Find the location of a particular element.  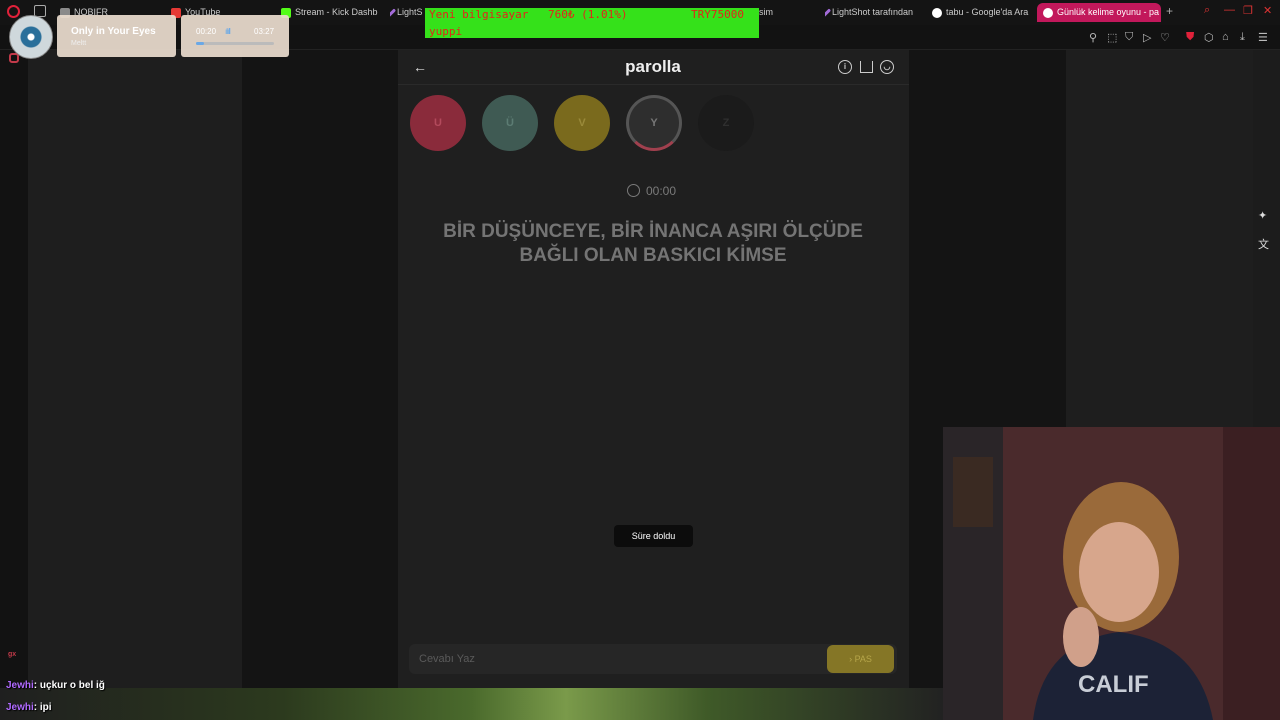

profile-icon: ◡ is located at coordinates (887, 67).